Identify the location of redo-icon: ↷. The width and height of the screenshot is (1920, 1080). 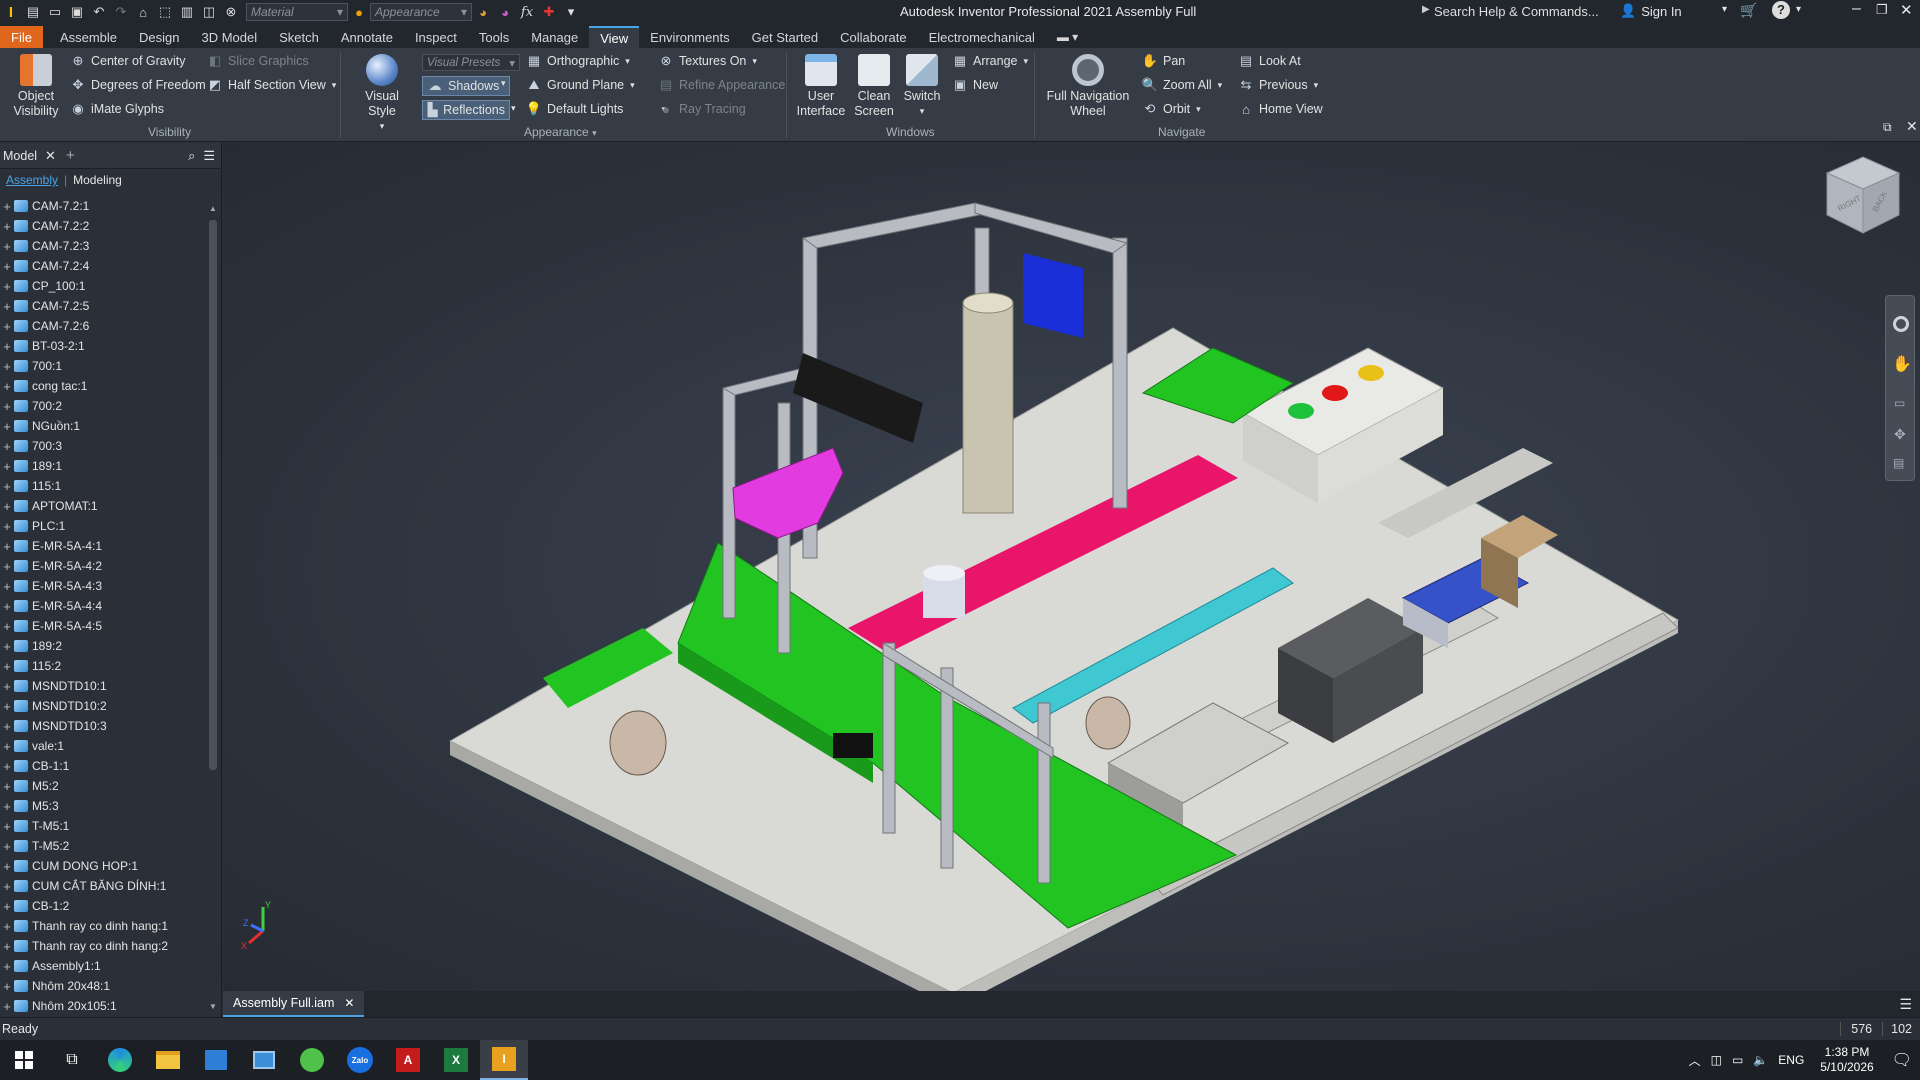
(121, 12).